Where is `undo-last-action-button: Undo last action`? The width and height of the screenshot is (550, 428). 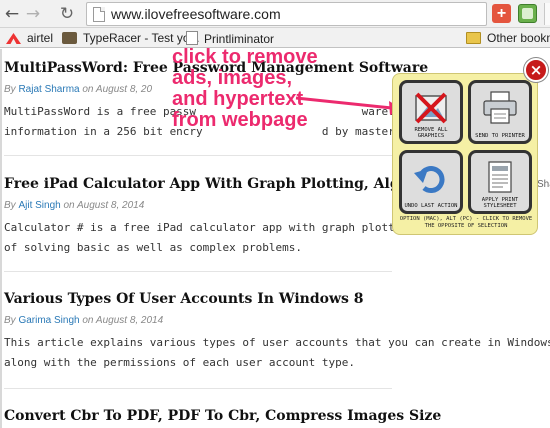
undo-last-action-button: Undo last action is located at coordinates (431, 182).